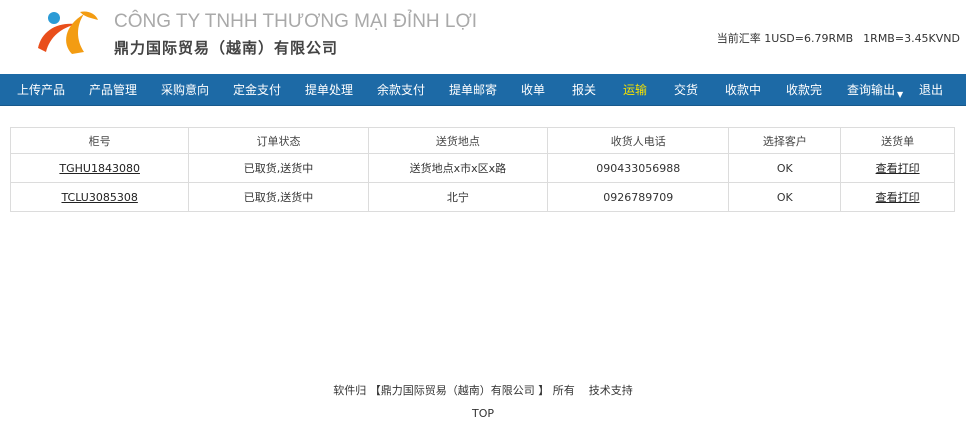  Describe the element at coordinates (804, 90) in the screenshot. I see `nav-collected: 收款完` at that location.